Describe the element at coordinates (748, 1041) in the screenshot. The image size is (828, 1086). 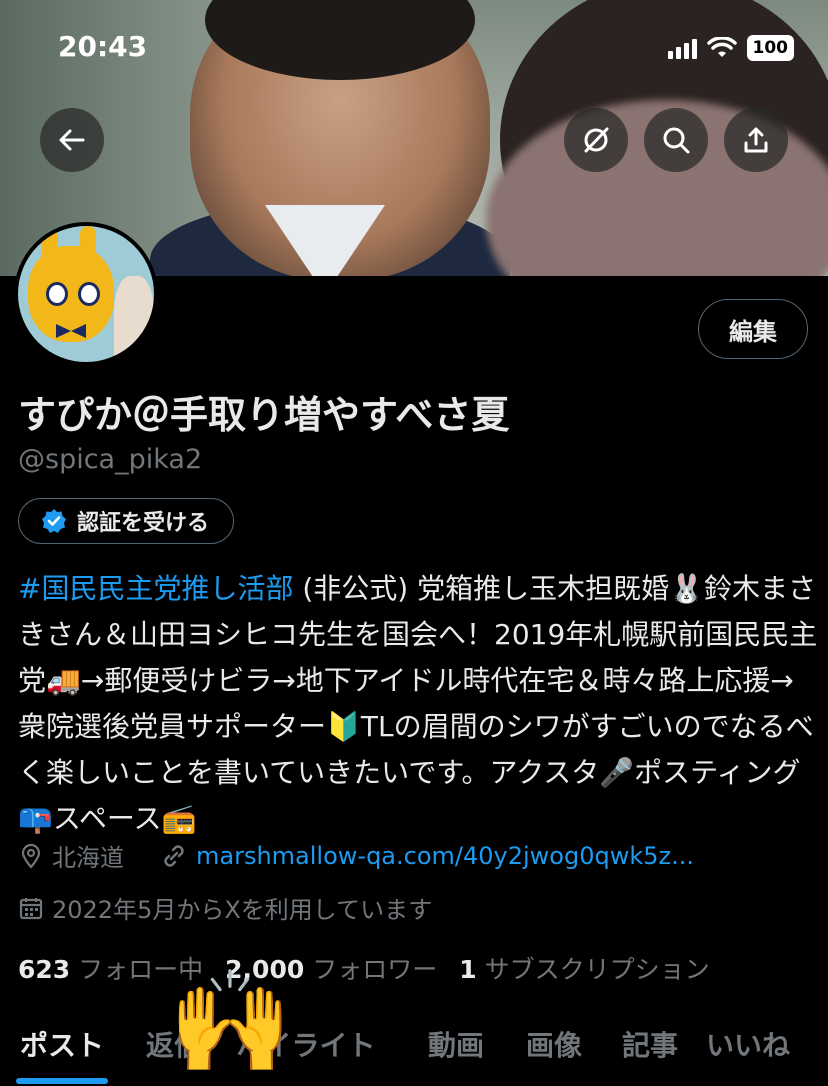
I see `tab-likes: いいね` at that location.